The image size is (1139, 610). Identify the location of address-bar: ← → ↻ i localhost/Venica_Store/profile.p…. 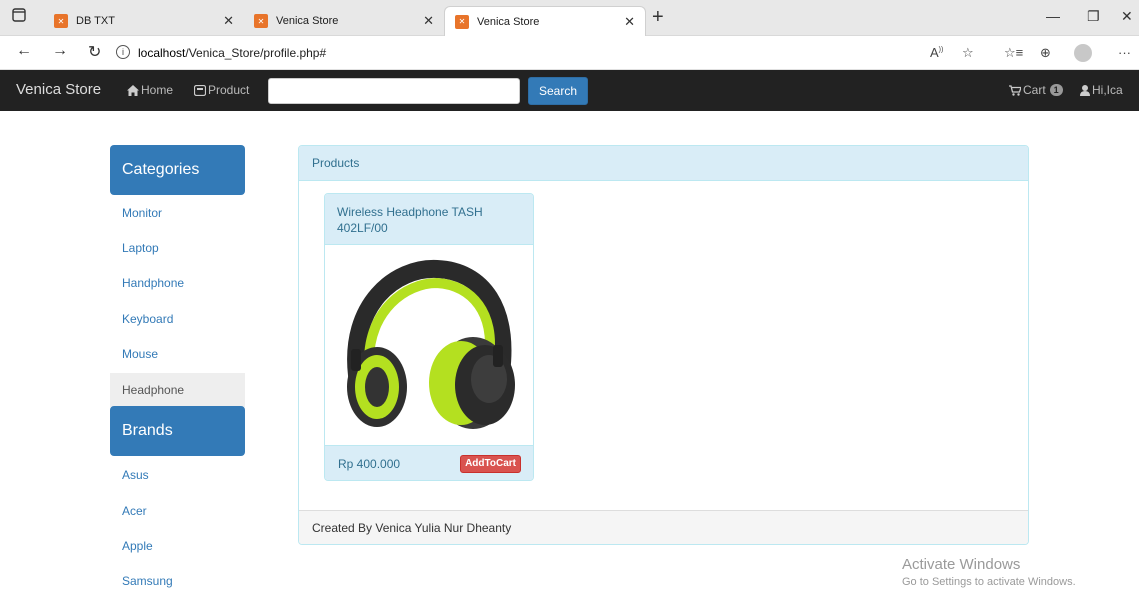
(569, 53).